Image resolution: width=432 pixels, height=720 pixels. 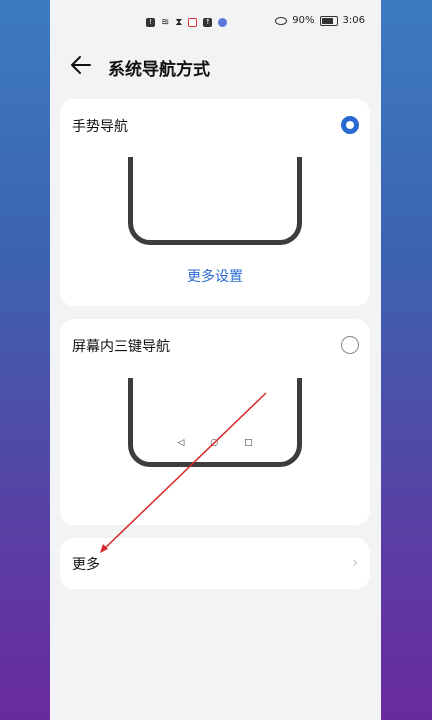 I want to click on back-arrow-icon, so click(x=81, y=65).